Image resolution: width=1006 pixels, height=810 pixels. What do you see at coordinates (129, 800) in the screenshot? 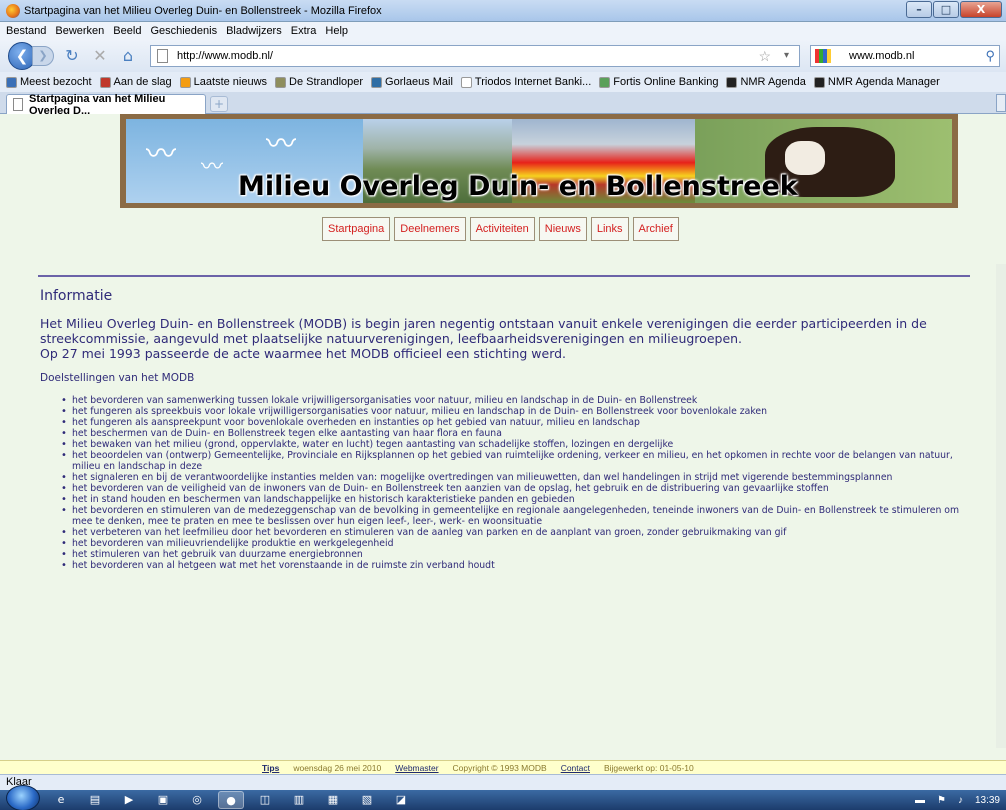
I see `media-taskbar-icon: ▶` at bounding box center [129, 800].